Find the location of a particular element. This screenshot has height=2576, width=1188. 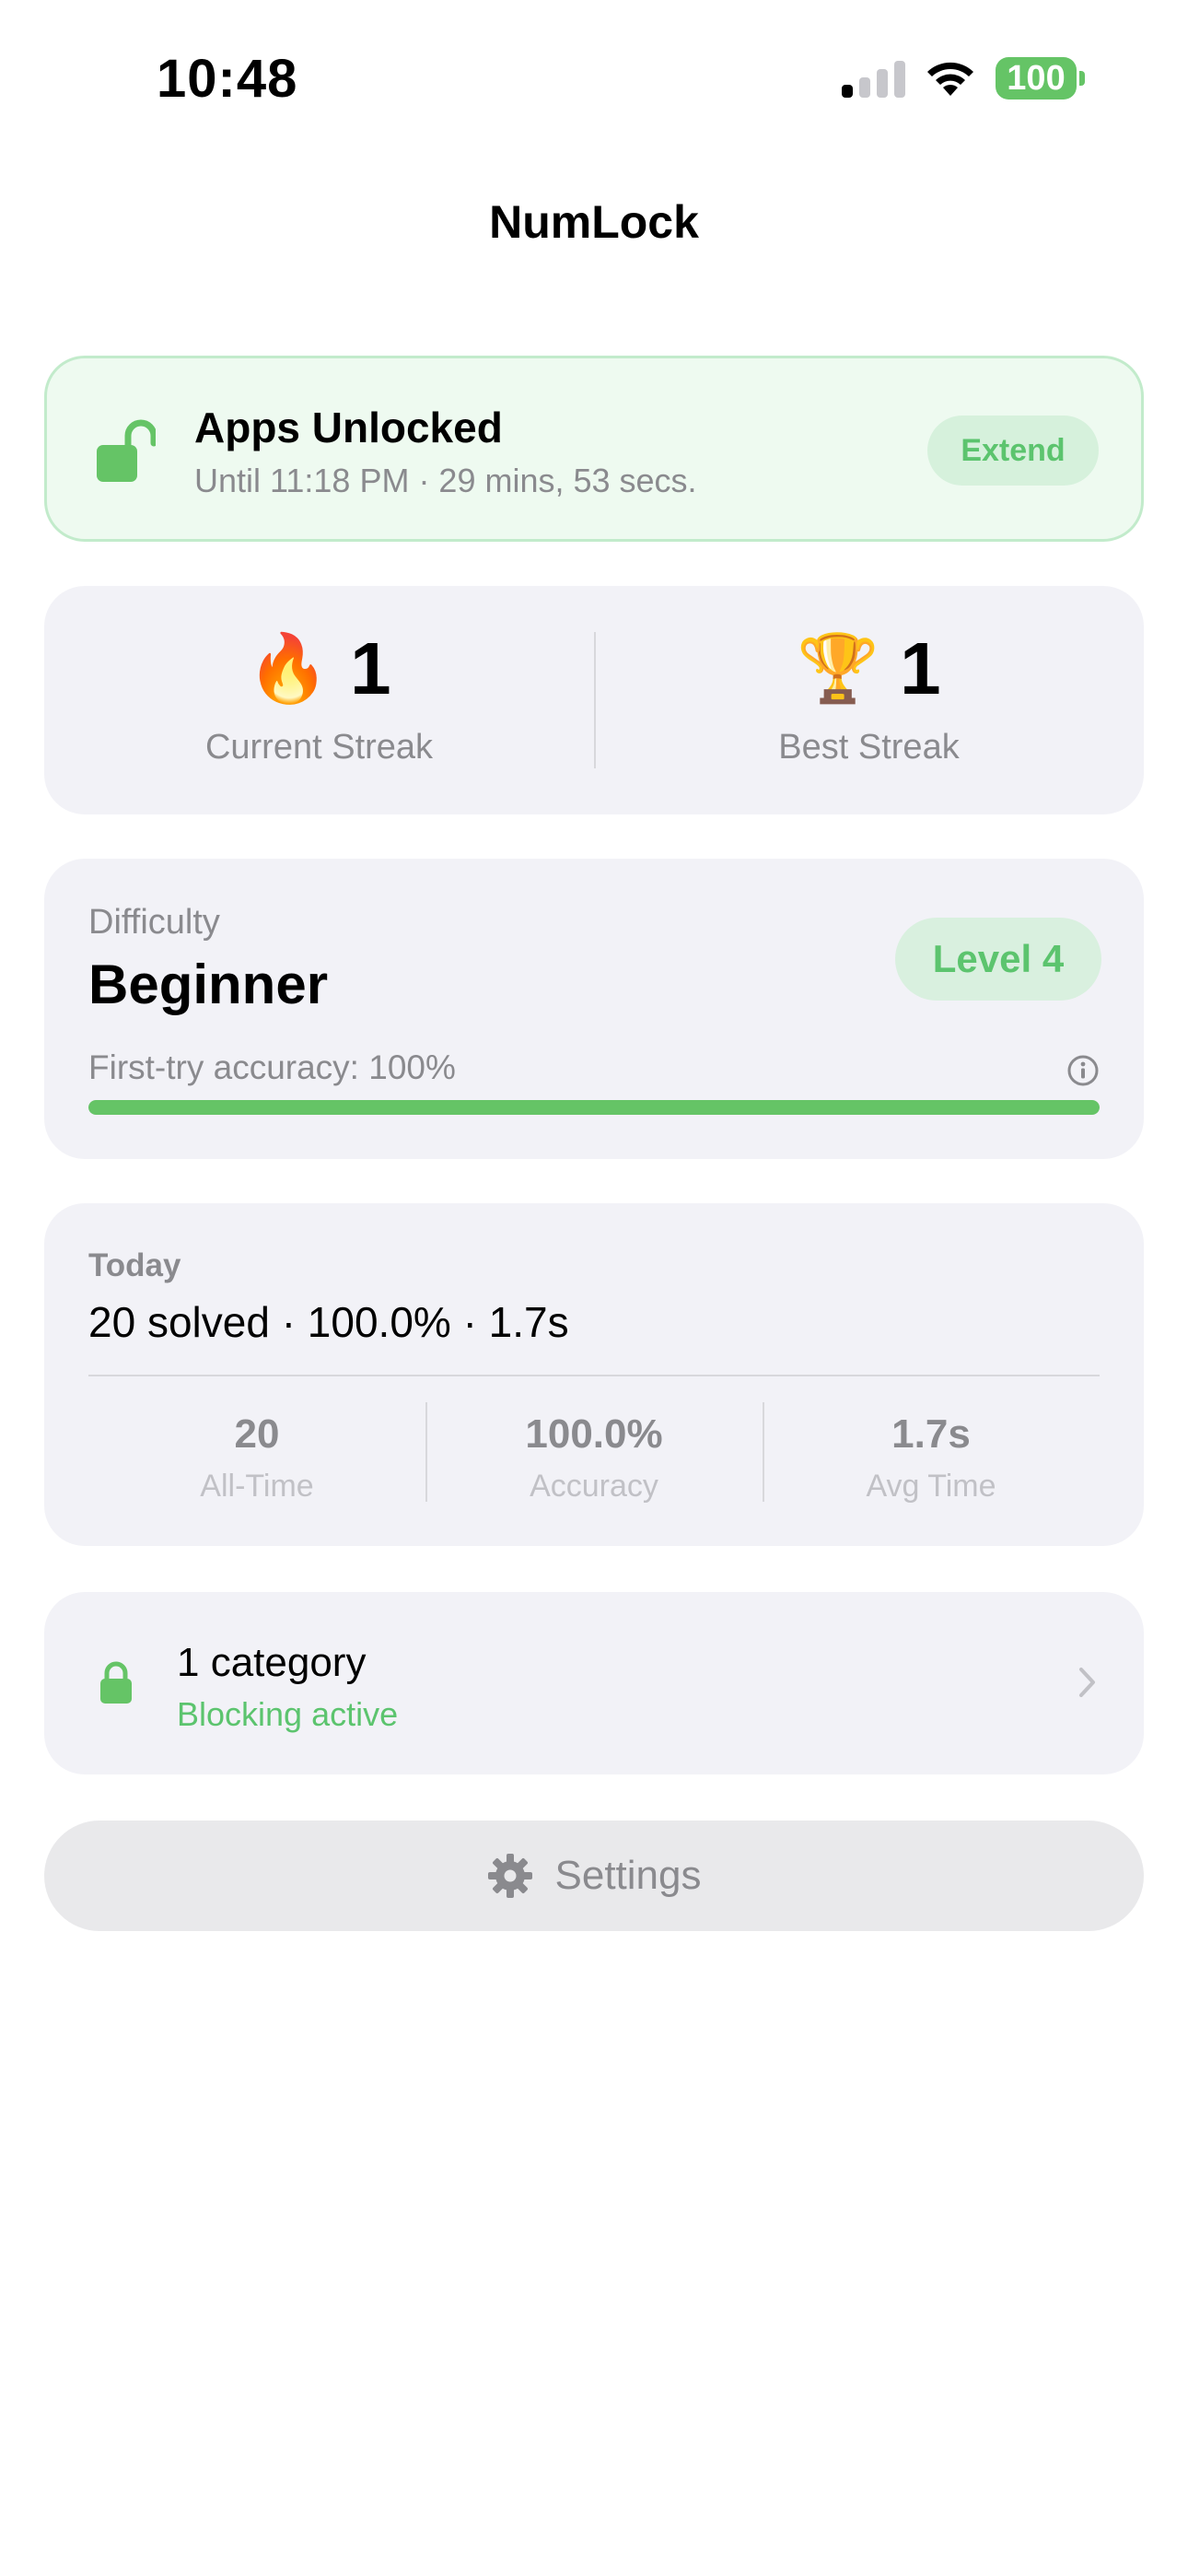

status-indicators: 100 is located at coordinates (964, 78).